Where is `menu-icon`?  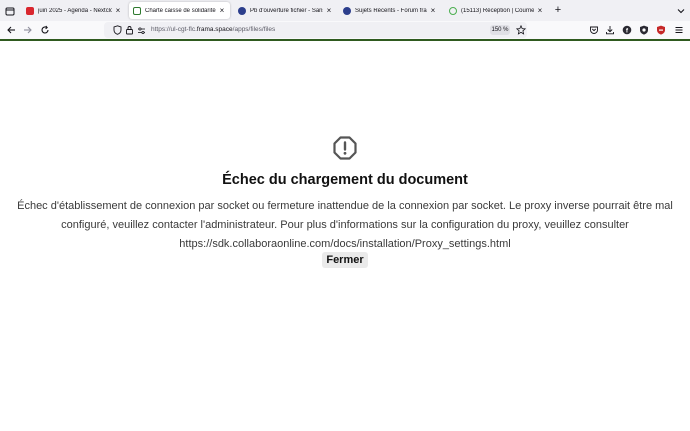 menu-icon is located at coordinates (679, 30).